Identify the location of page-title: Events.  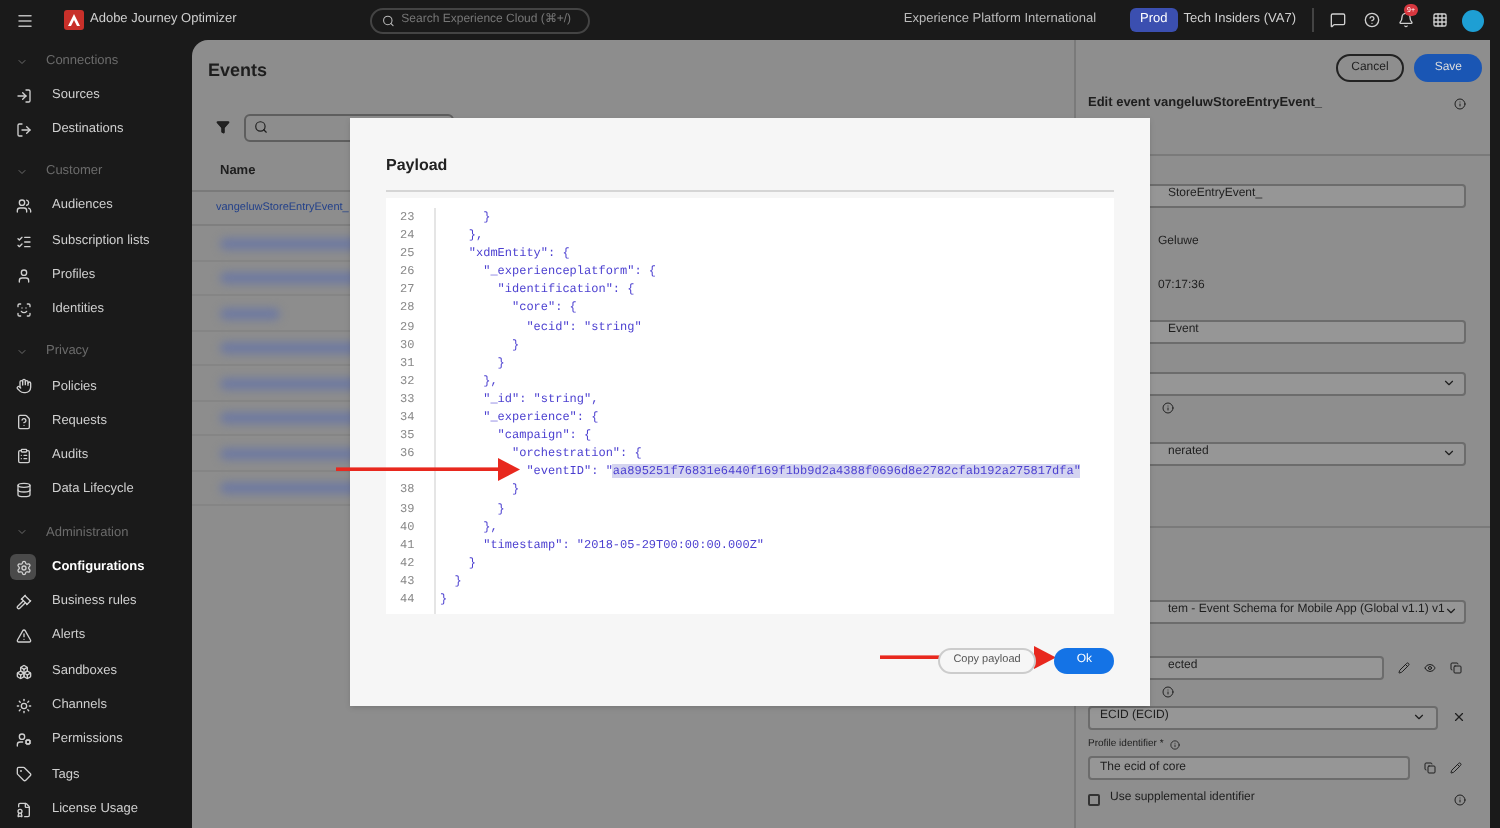
(239, 71).